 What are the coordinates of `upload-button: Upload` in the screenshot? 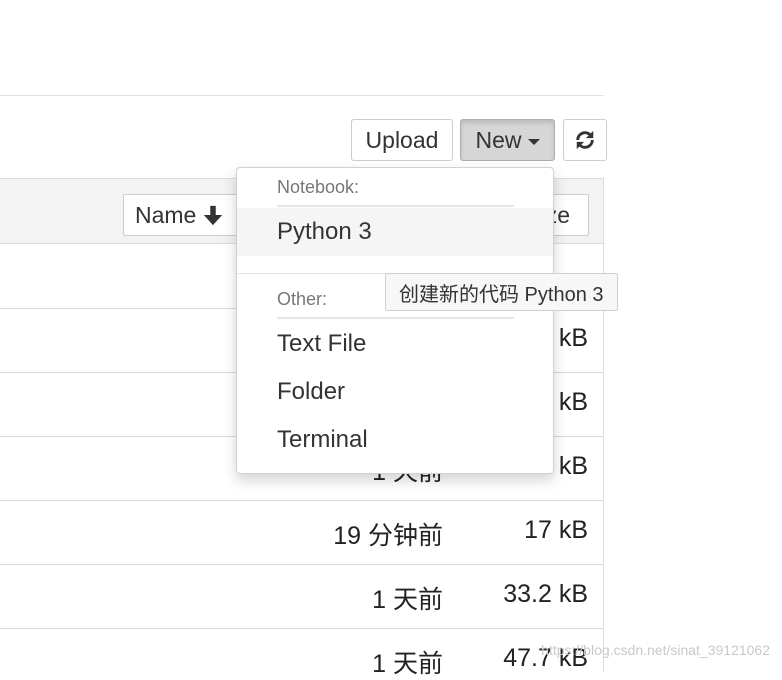 It's located at (402, 140).